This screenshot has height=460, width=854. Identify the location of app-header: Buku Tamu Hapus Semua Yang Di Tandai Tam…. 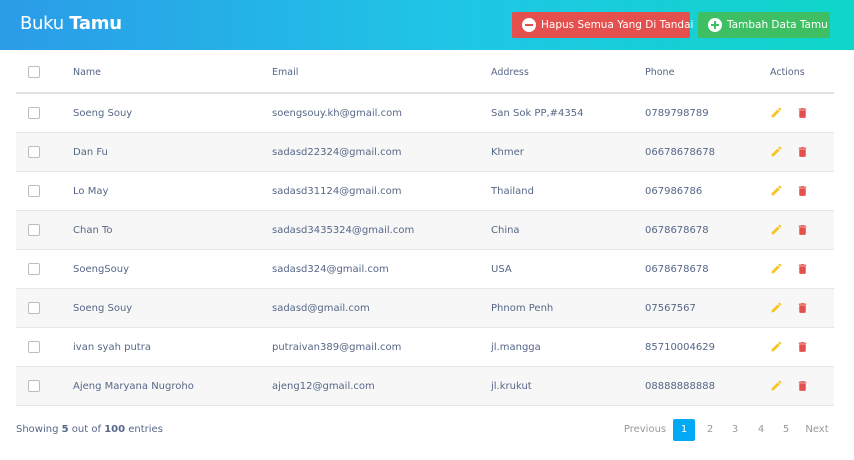
(427, 25).